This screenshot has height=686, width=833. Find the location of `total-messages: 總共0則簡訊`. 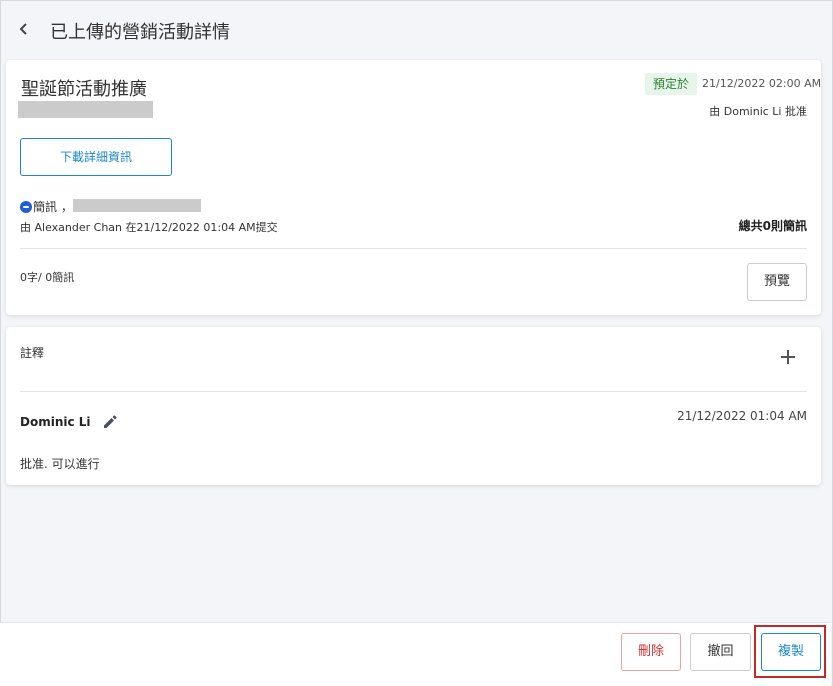

total-messages: 總共0則簡訊 is located at coordinates (772, 226).